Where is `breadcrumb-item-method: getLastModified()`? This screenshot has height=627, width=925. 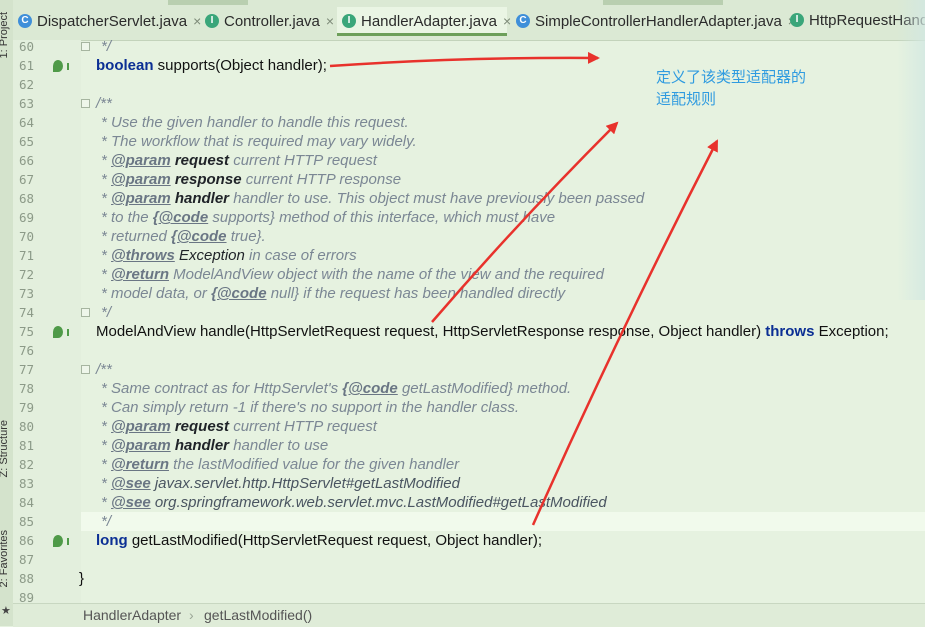
breadcrumb-item-method: getLastModified() is located at coordinates (258, 615).